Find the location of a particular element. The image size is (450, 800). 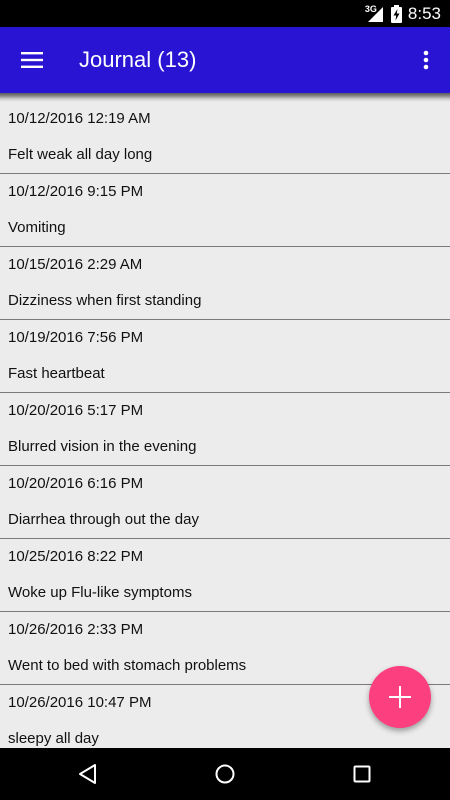

menu-button is located at coordinates (32, 60).